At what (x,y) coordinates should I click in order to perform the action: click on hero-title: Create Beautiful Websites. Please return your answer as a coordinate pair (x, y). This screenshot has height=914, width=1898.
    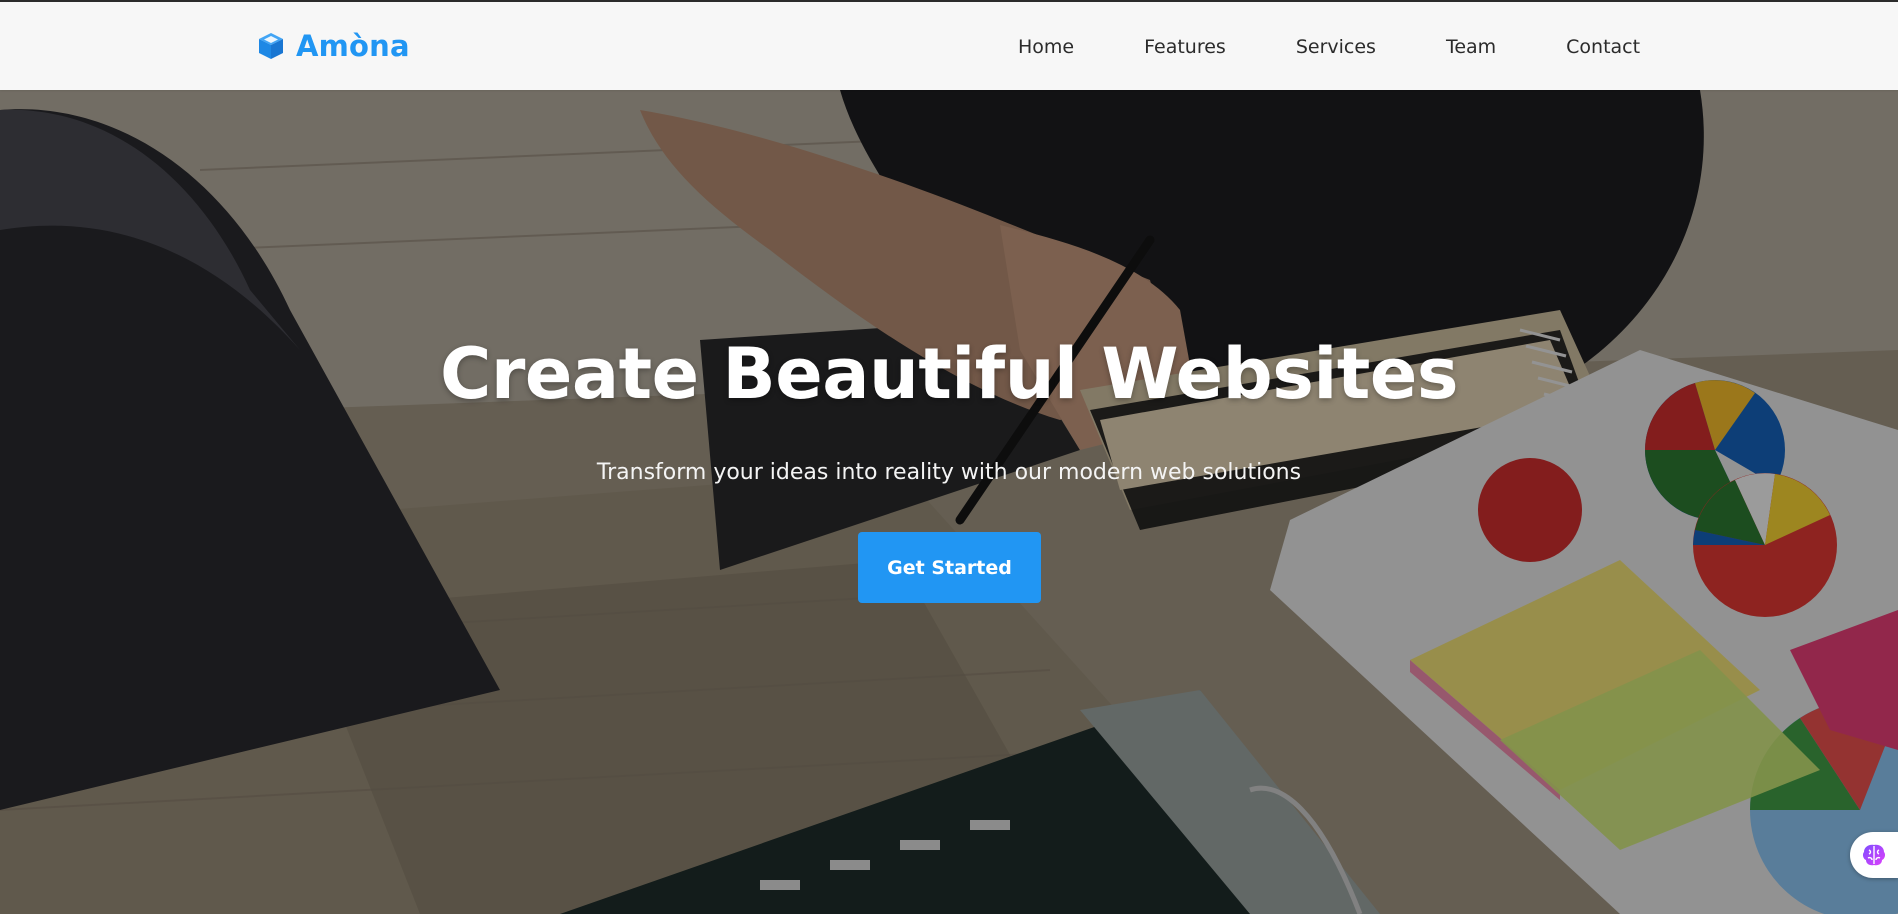
    Looking at the image, I should click on (949, 374).